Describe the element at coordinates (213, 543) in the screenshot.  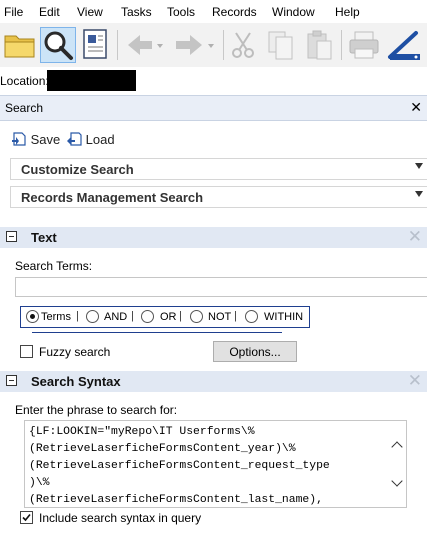
I see `panel-bottom` at that location.